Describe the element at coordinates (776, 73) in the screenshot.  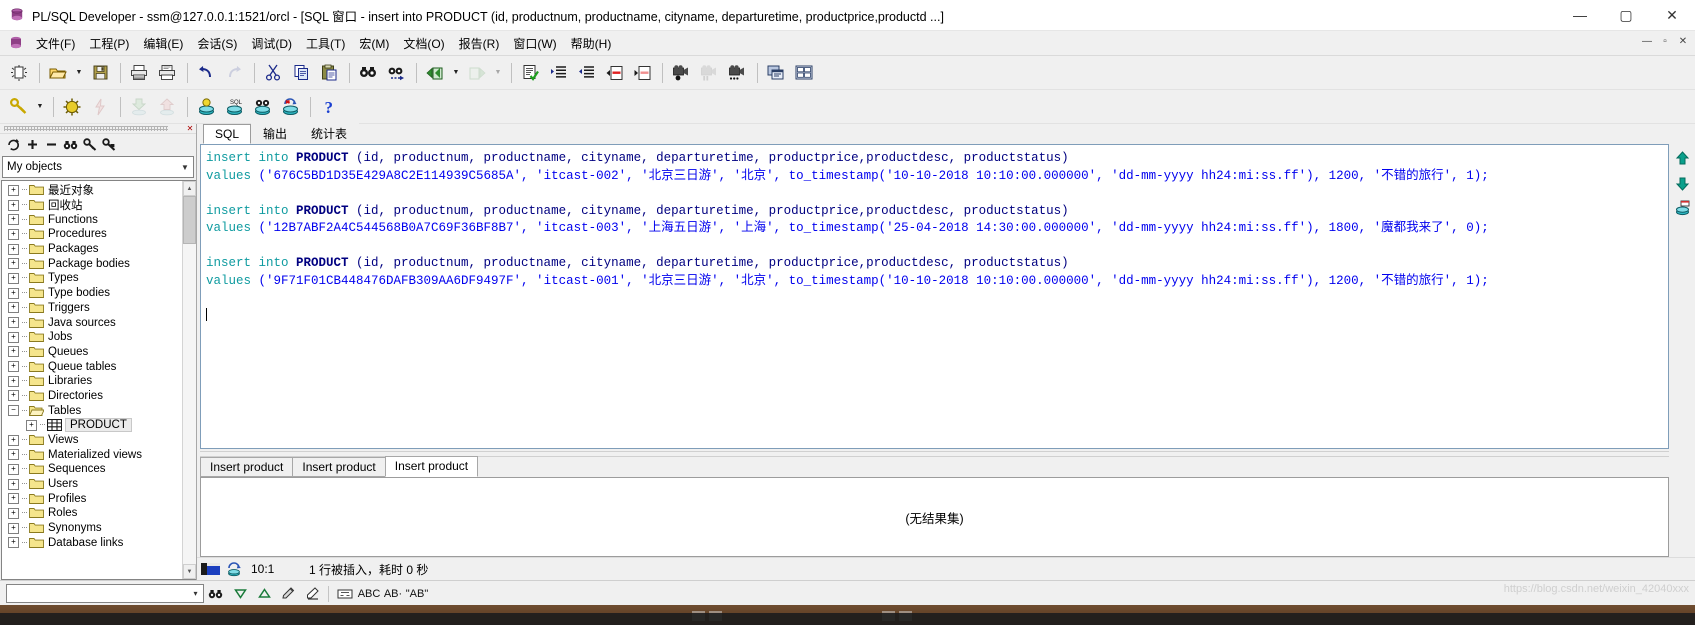
I see `window-list-icon` at that location.